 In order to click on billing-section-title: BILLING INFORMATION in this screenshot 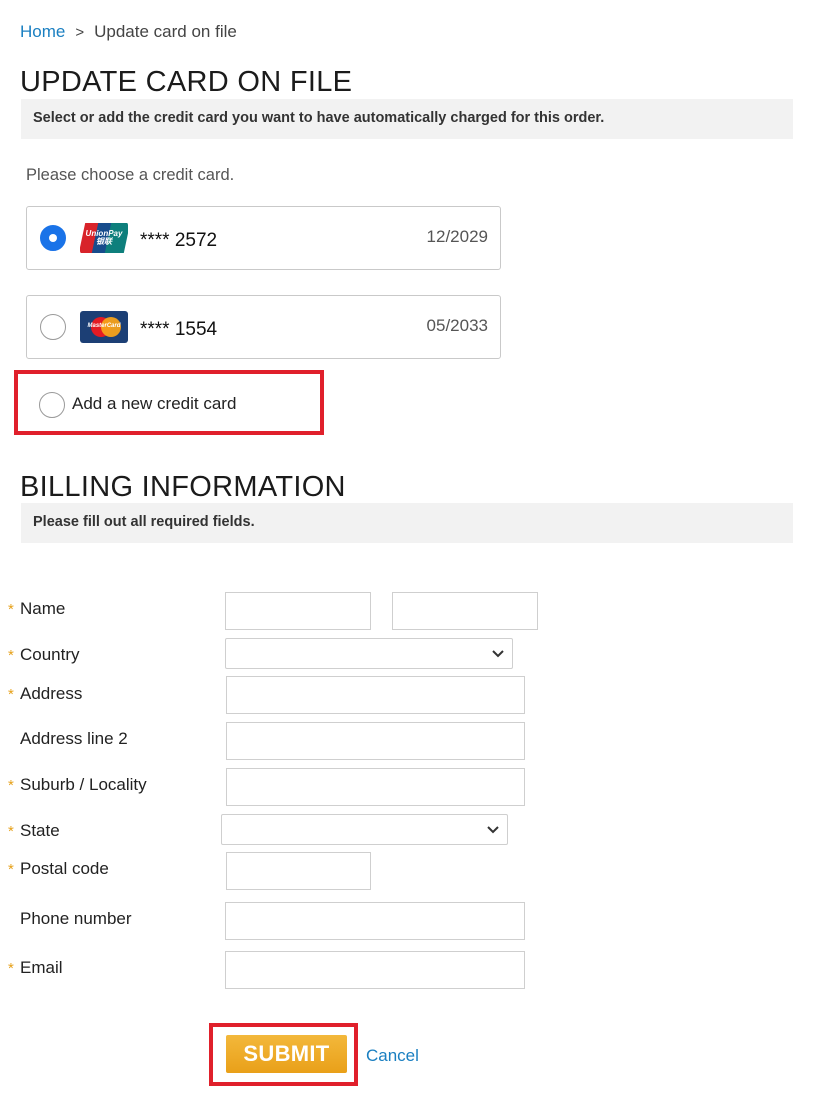, I will do `click(183, 487)`.